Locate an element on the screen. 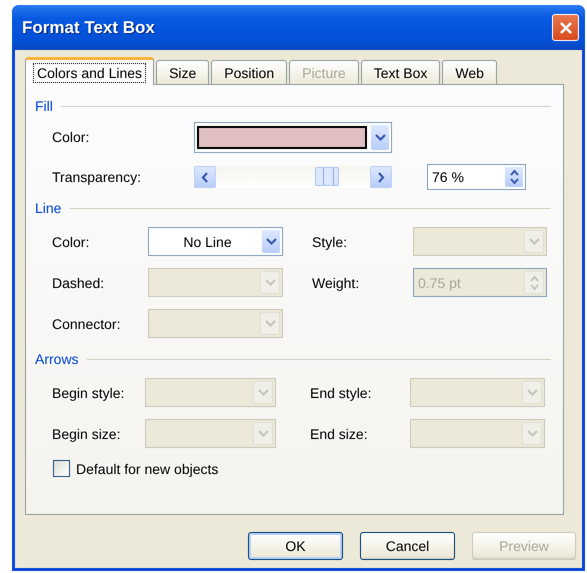 The image size is (587, 573). checkbox is located at coordinates (61, 468).